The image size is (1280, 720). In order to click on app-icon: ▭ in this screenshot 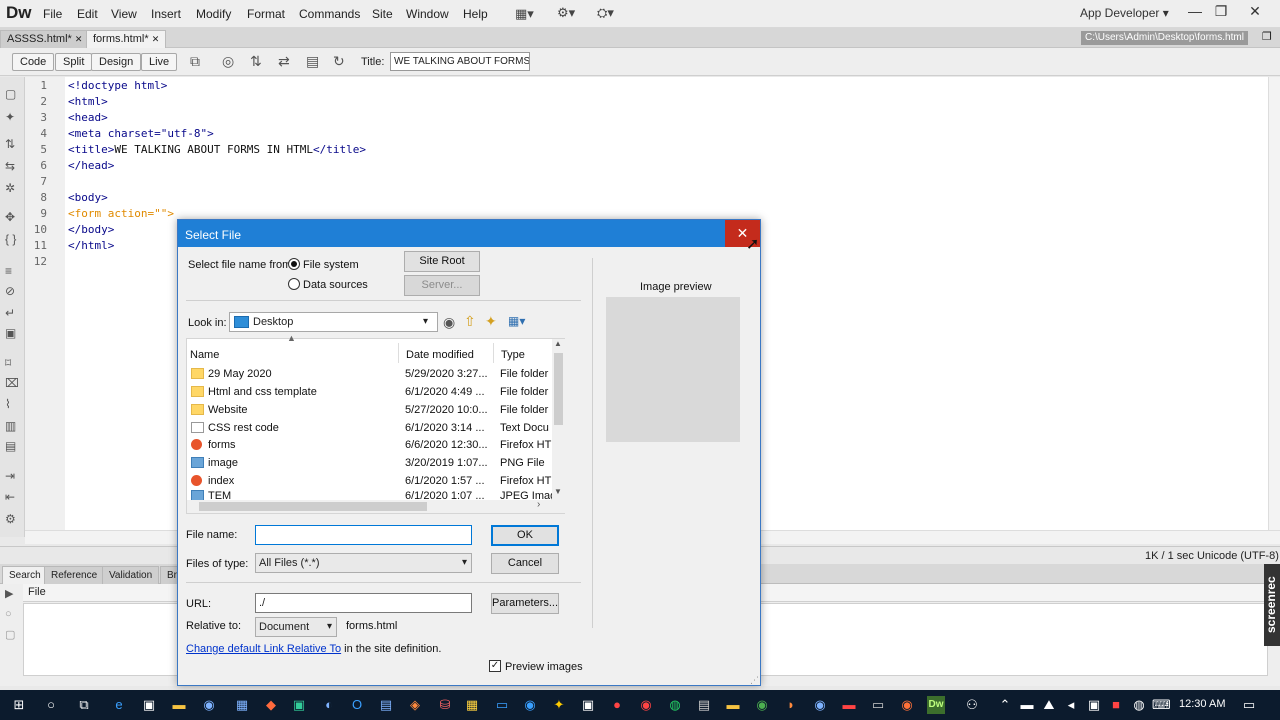, I will do `click(502, 705)`.